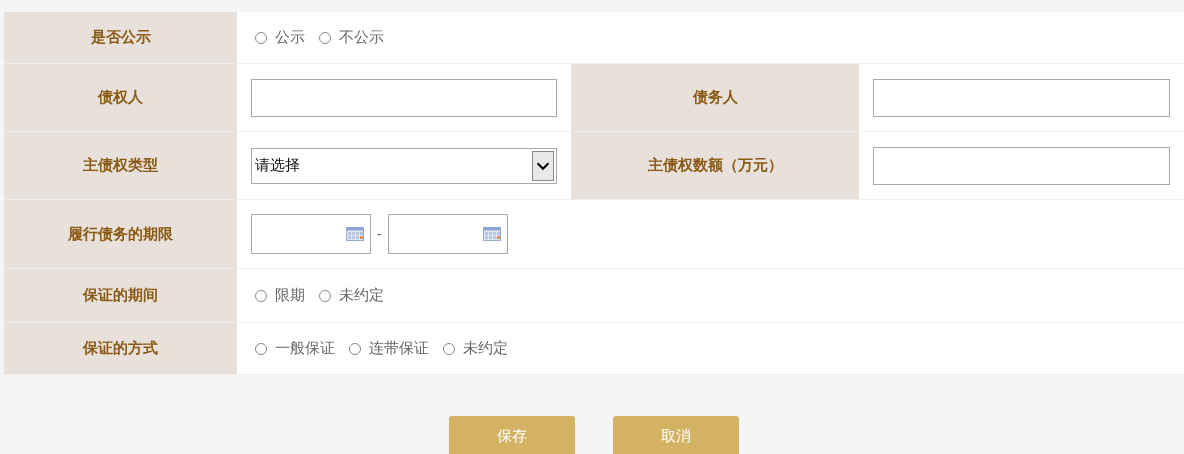  What do you see at coordinates (361, 37) in the screenshot?
I see `radio-label: 不公示` at bounding box center [361, 37].